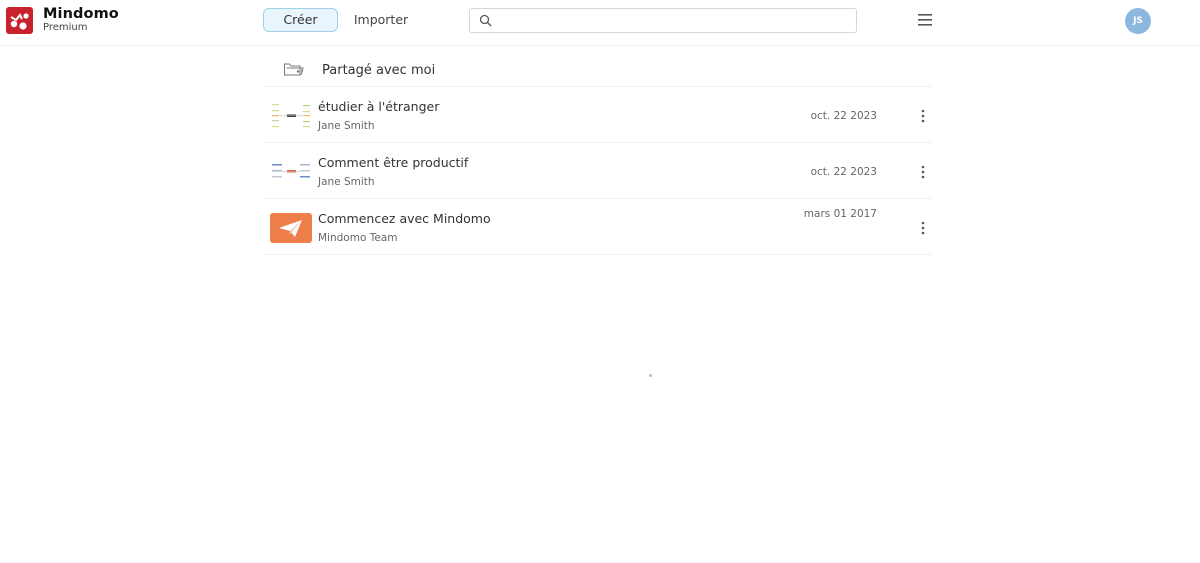 The width and height of the screenshot is (1200, 563). Describe the element at coordinates (65, 27) in the screenshot. I see `brand-plan: Premium` at that location.